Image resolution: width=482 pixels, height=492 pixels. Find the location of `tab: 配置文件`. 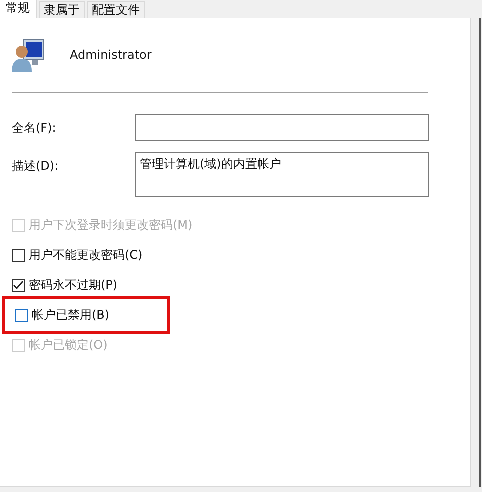

tab: 配置文件 is located at coordinates (116, 9).